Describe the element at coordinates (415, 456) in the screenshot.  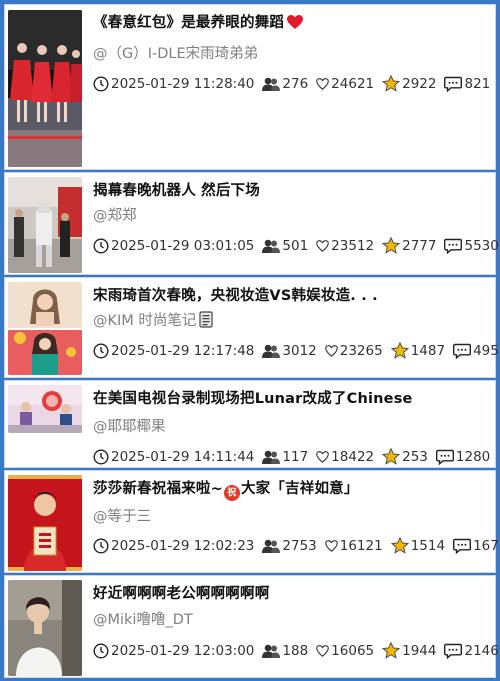
I see `favorite-count: 253` at that location.